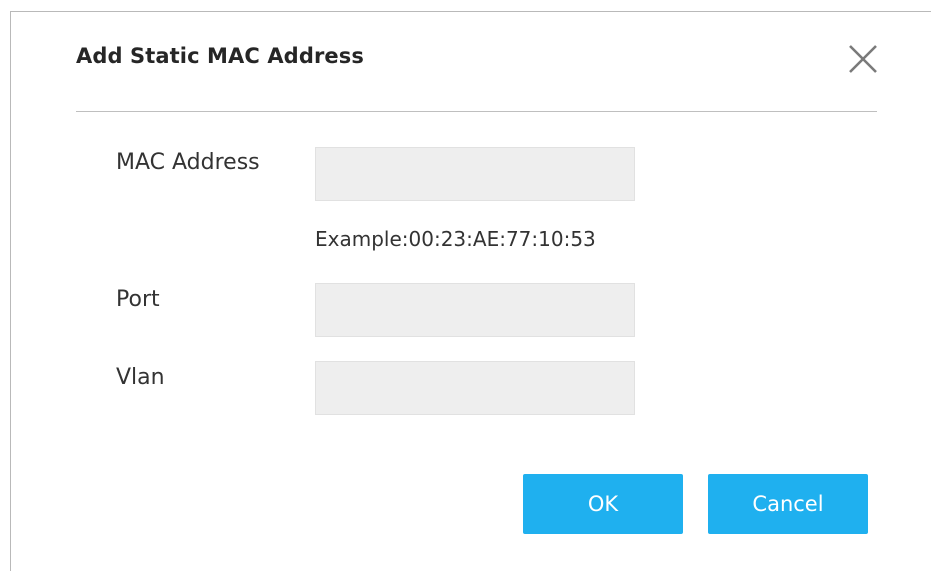 This screenshot has width=931, height=571. I want to click on dialog-title: Add Static MAC Address, so click(220, 56).